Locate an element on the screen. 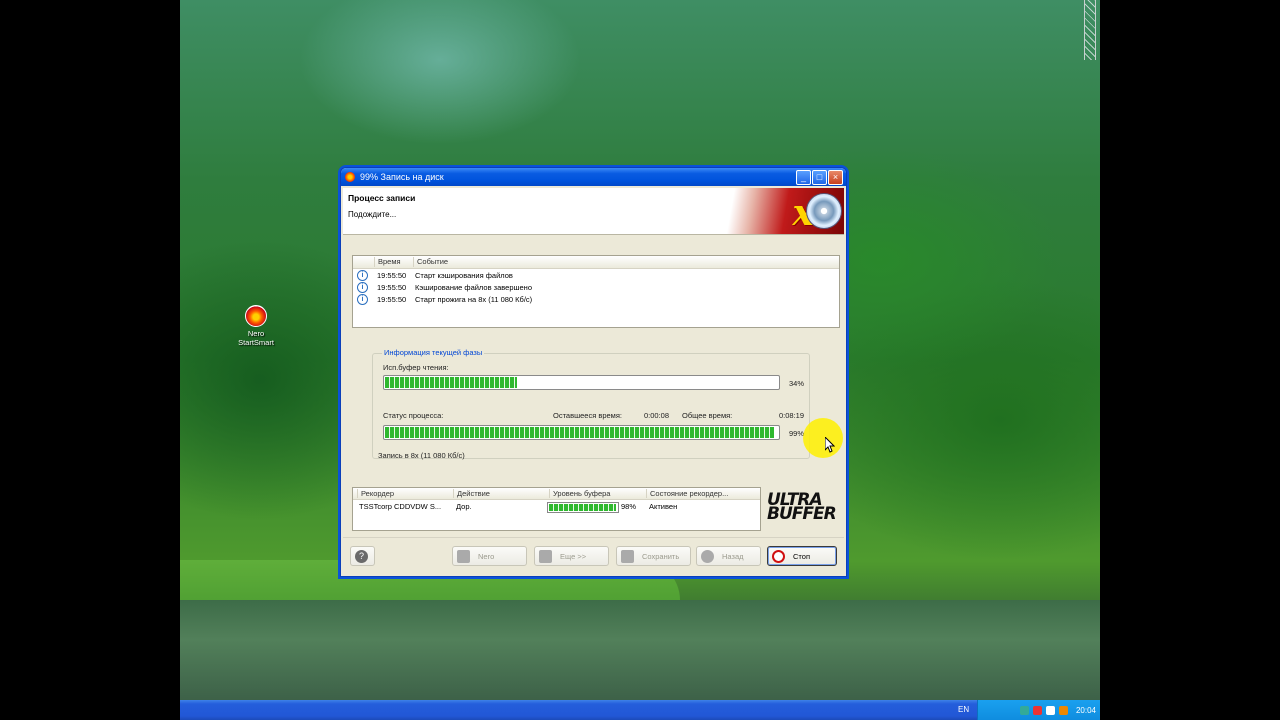 The width and height of the screenshot is (1280, 720). nero-button: Nero is located at coordinates (489, 556).